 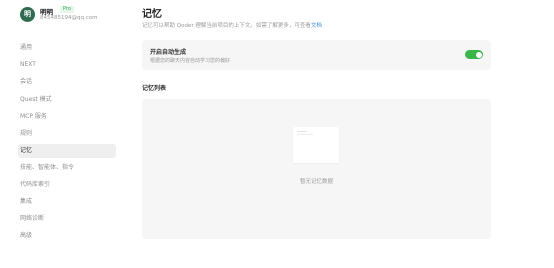 I want to click on sidebar-item-quest-mode: Quest 模式, so click(x=67, y=100).